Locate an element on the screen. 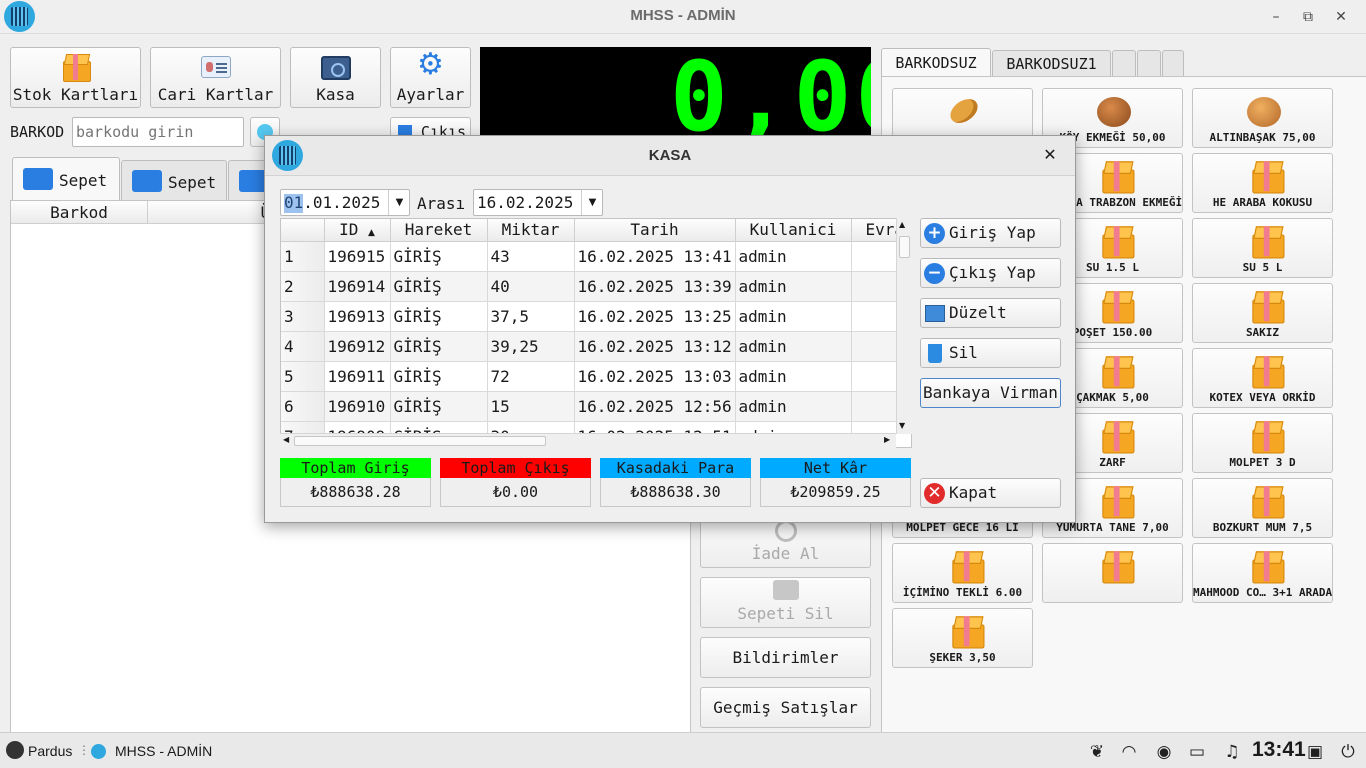 The width and height of the screenshot is (1366, 768). sil-label: Sil is located at coordinates (963, 352).